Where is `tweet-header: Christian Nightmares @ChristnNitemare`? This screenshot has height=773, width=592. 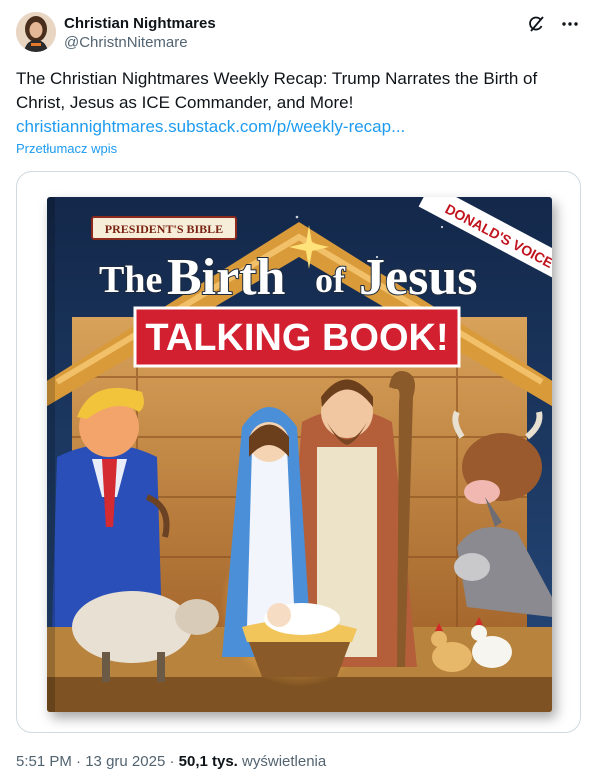
tweet-header: Christian Nightmares @ChristnNitemare is located at coordinates (299, 34).